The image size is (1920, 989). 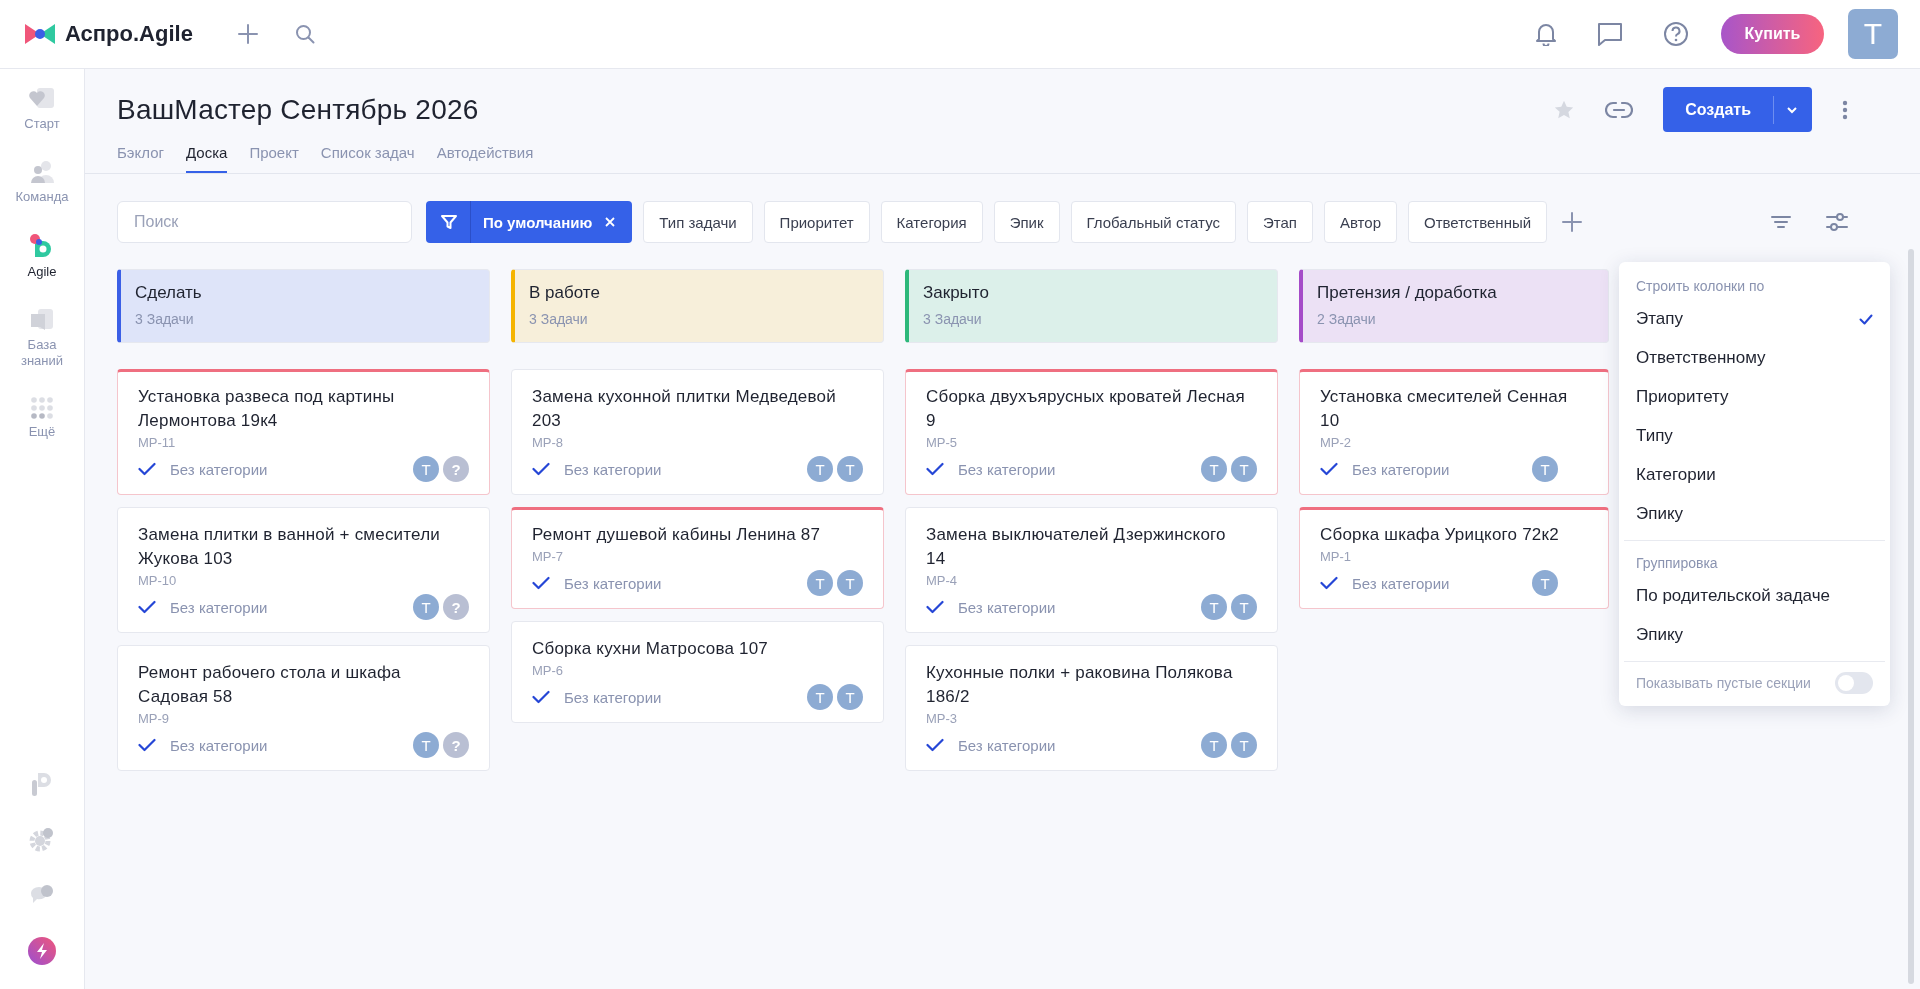 I want to click on menu-item: Этапу, so click(x=1754, y=319).